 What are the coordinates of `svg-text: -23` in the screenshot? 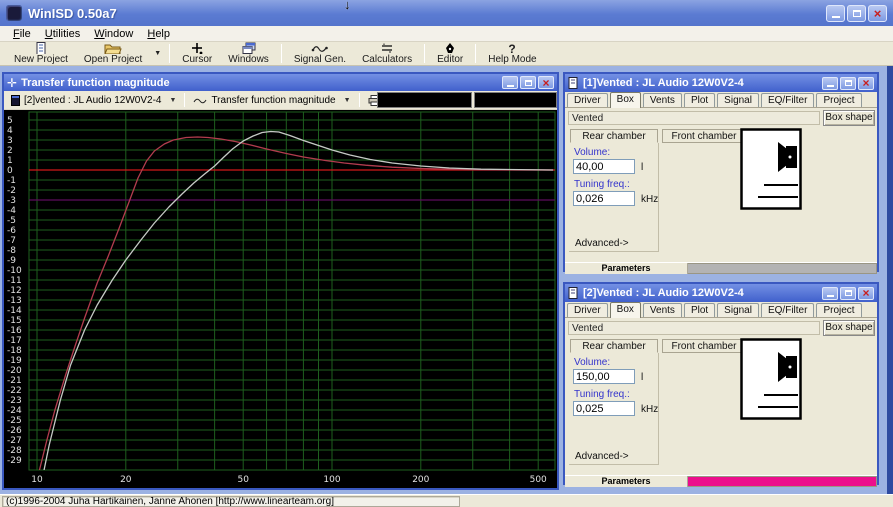 It's located at (14, 401).